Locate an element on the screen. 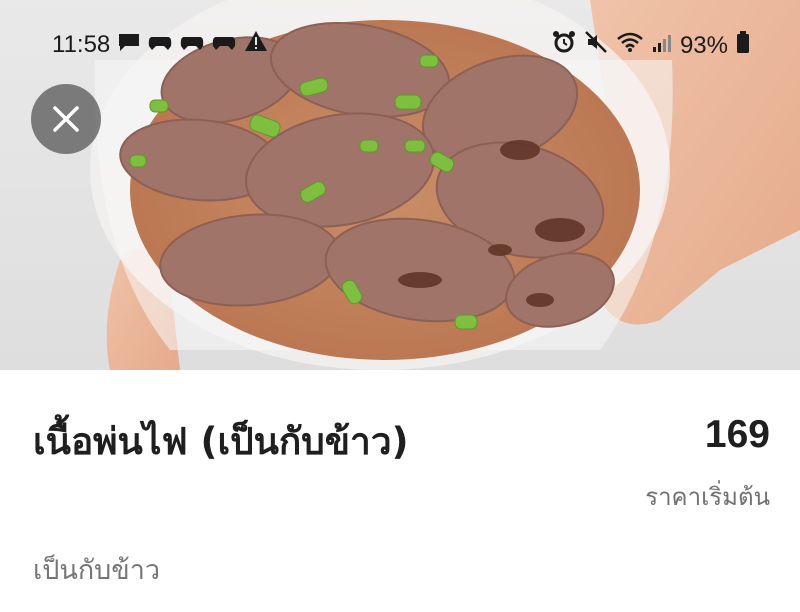 The height and width of the screenshot is (612, 800). message-icon is located at coordinates (129, 45).